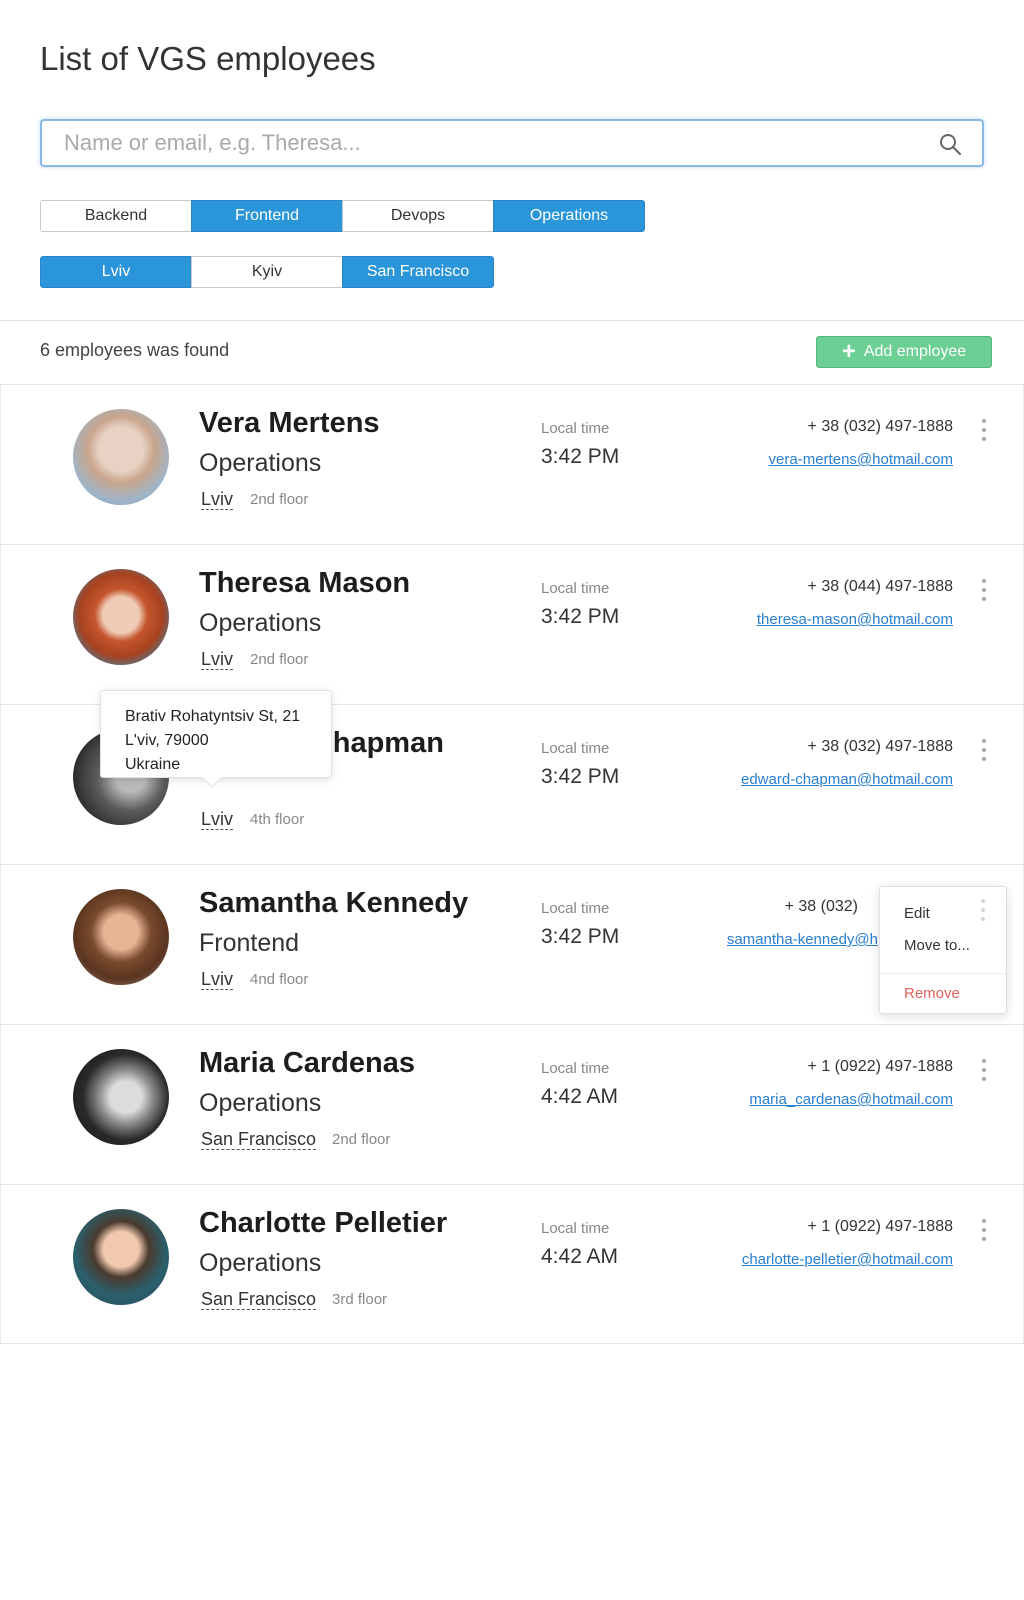 This screenshot has width=1024, height=1600. Describe the element at coordinates (848, 351) in the screenshot. I see `plus-icon: +` at that location.